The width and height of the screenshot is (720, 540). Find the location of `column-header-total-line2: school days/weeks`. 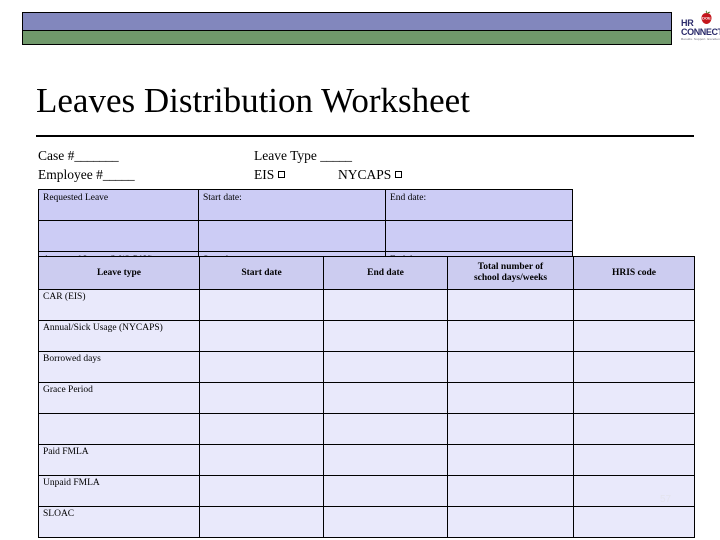

column-header-total-line2: school days/weeks is located at coordinates (510, 278).